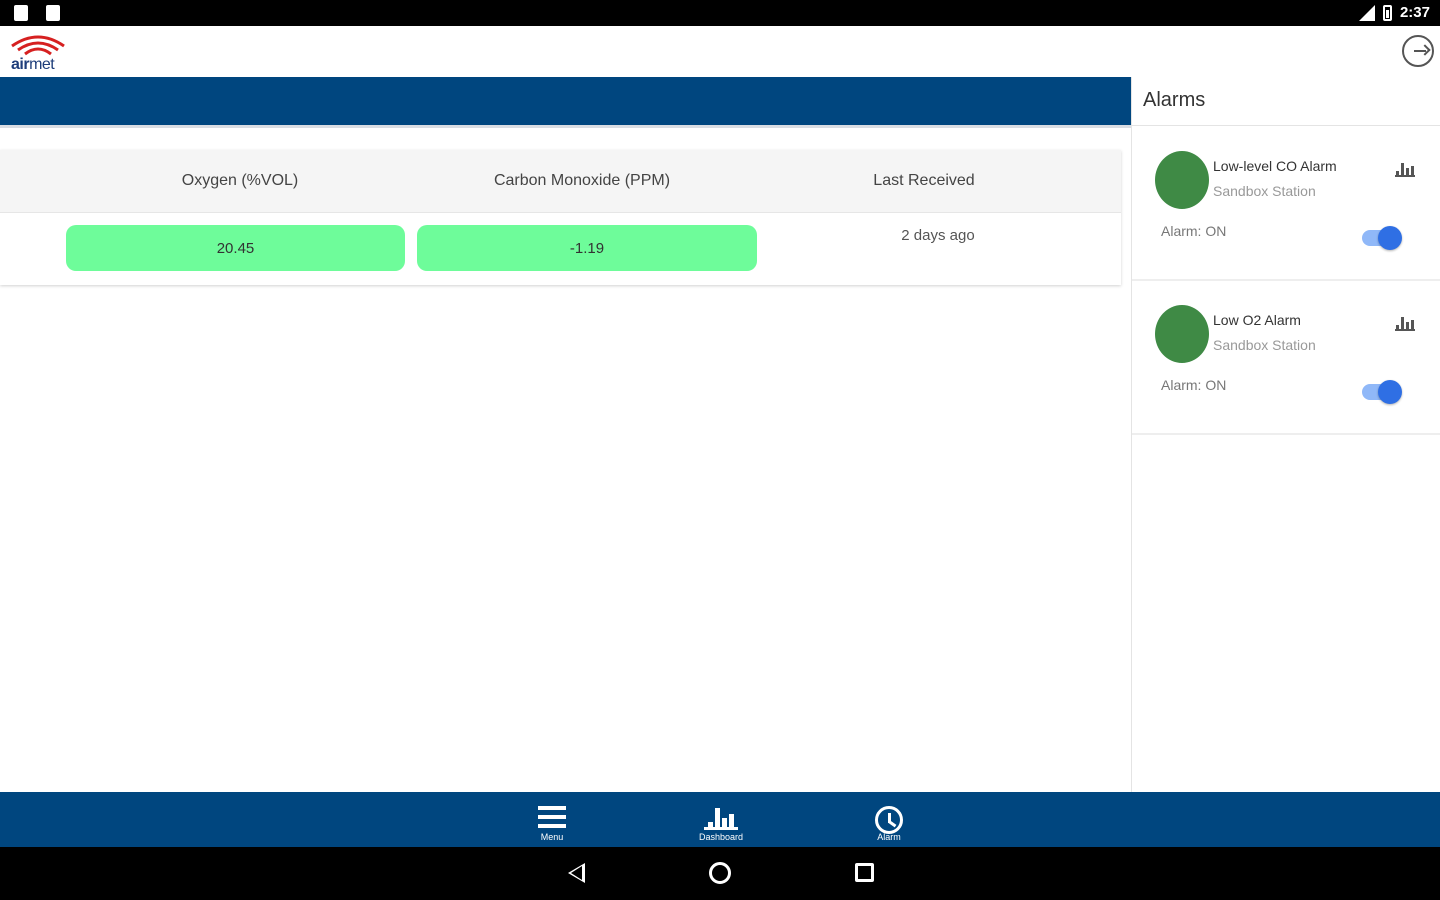  Describe the element at coordinates (552, 818) in the screenshot. I see `menu-icon` at that location.